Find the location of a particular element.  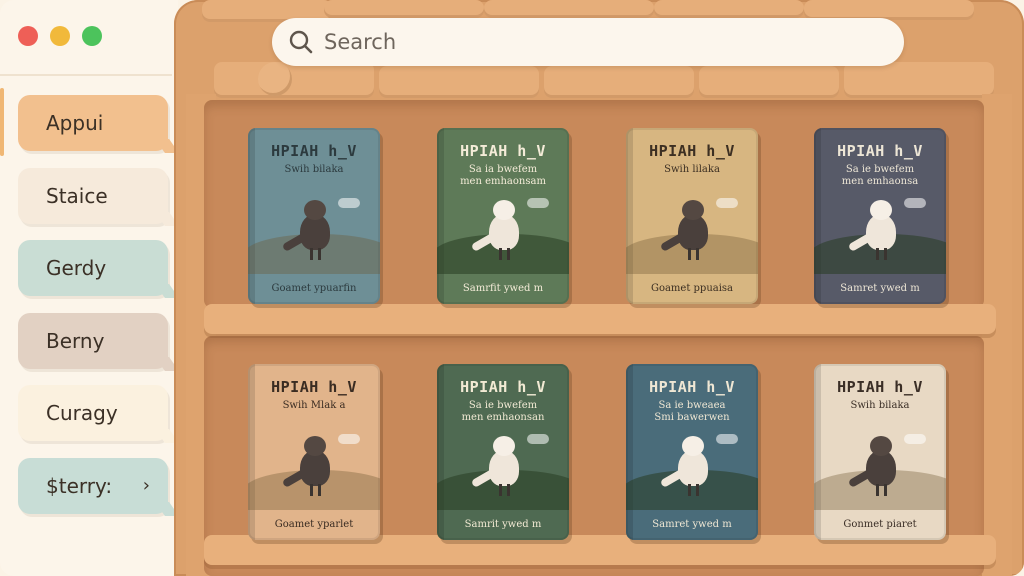

sidebar-nav: Appui Staice Gerdy Berny Curagy $terry: › is located at coordinates (93, 312).